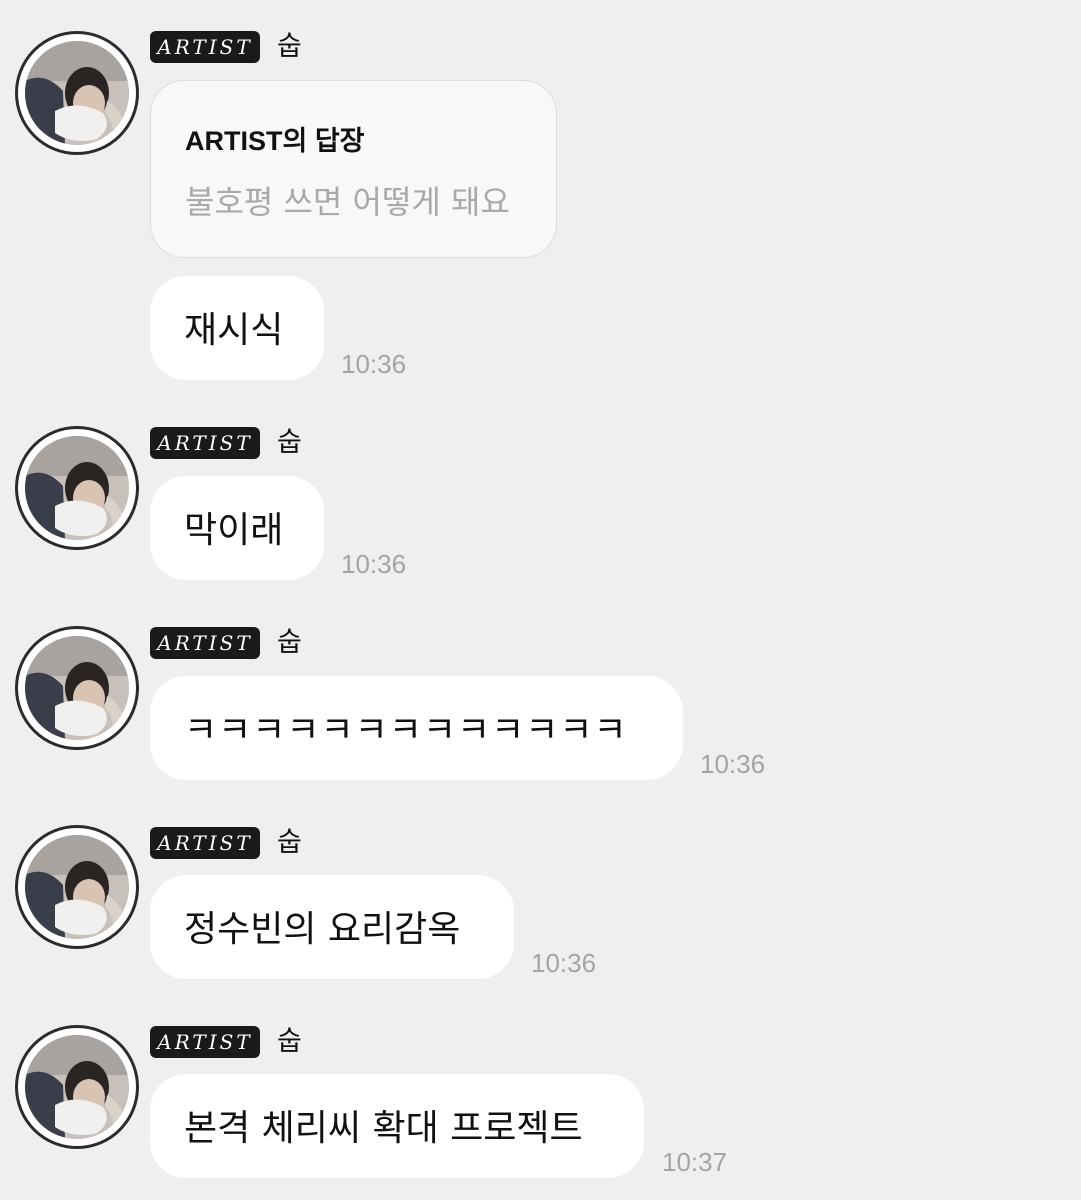 The width and height of the screenshot is (1081, 1200). Describe the element at coordinates (322, 929) in the screenshot. I see `message-text: 정수빈의 요리감옥` at that location.